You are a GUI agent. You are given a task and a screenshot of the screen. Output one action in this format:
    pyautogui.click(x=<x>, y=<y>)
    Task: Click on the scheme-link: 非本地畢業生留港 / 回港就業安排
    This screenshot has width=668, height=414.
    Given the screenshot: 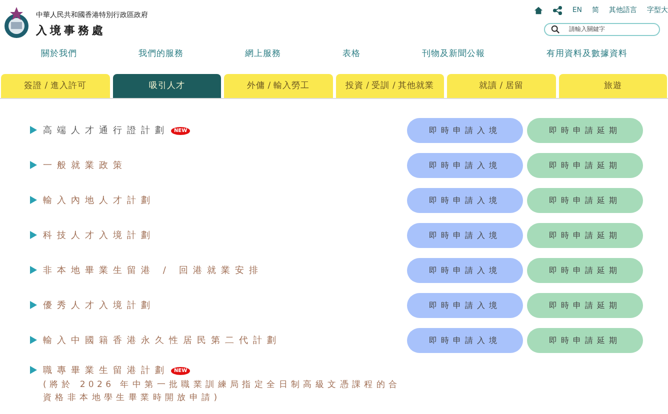 What is the action you would take?
    pyautogui.click(x=153, y=270)
    